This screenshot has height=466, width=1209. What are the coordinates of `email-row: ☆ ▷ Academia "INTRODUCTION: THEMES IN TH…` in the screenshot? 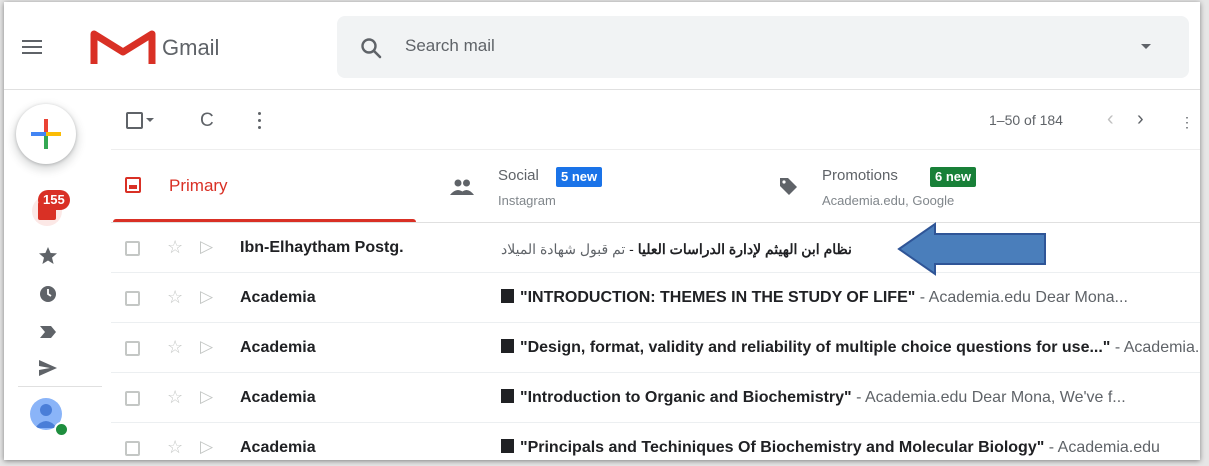 It's located at (655, 298).